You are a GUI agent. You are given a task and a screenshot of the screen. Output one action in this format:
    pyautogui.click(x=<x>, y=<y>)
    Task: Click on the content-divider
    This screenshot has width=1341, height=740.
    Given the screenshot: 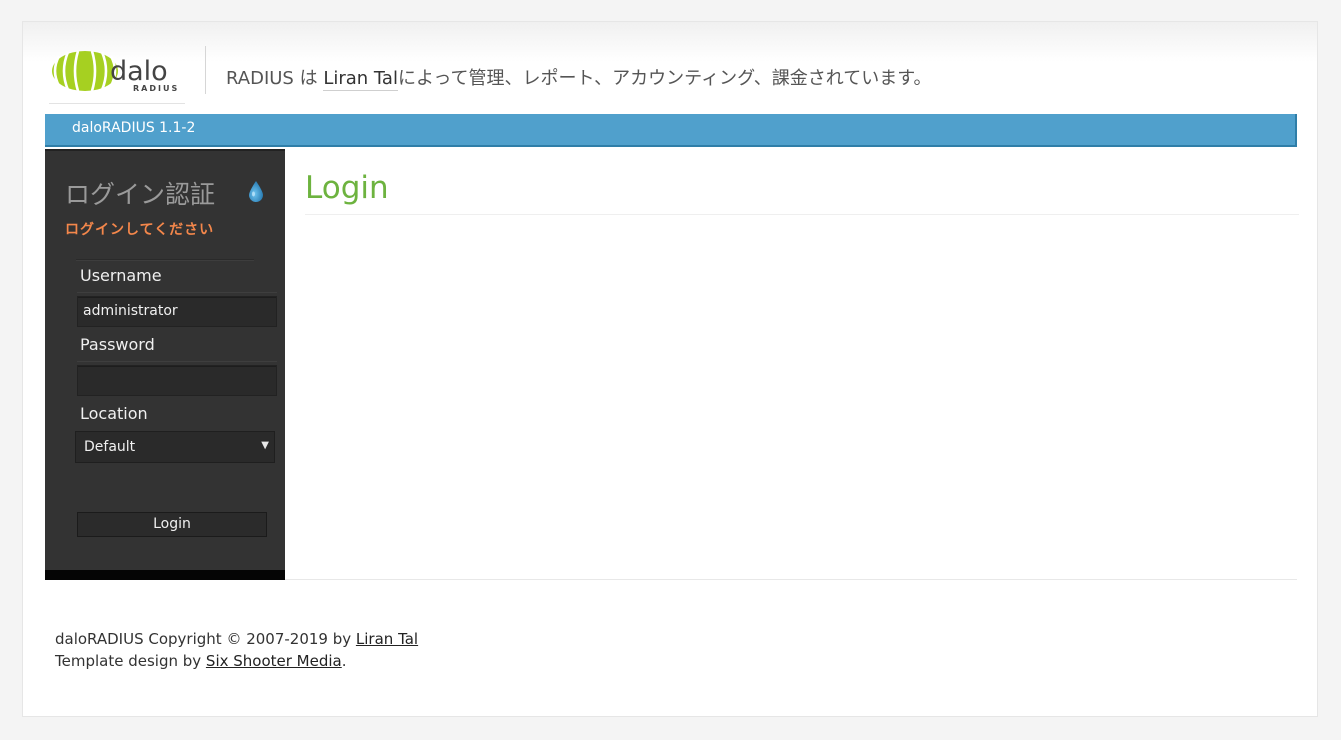 What is the action you would take?
    pyautogui.click(x=791, y=579)
    